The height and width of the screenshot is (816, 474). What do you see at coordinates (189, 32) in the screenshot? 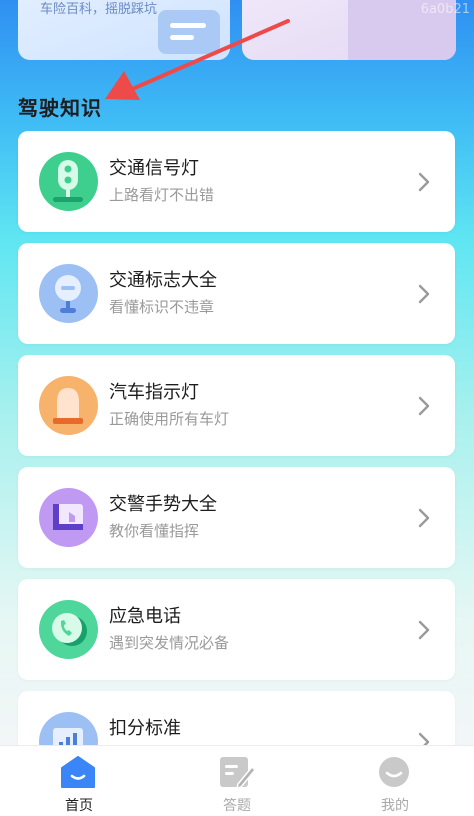
I see `document-icon` at bounding box center [189, 32].